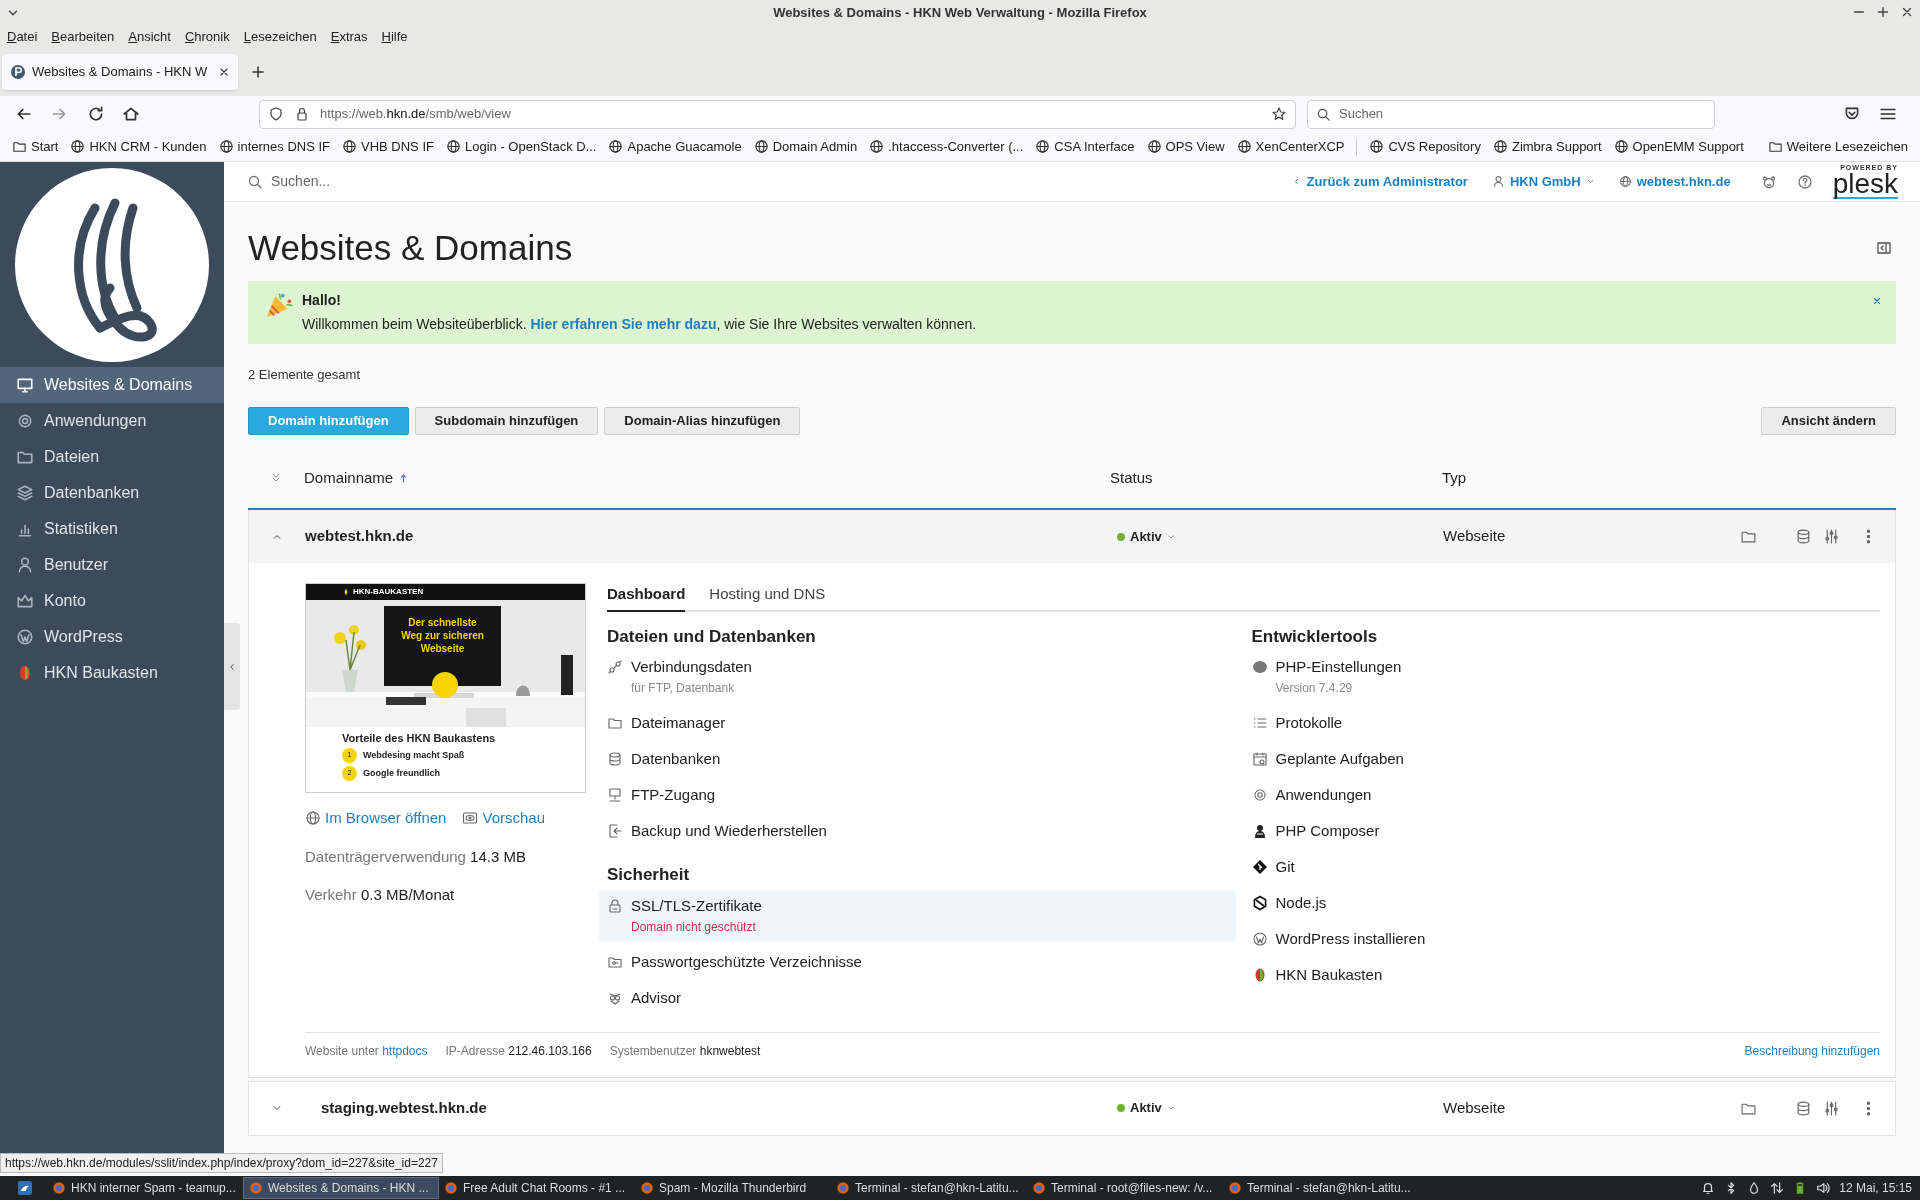  What do you see at coordinates (1185, 146) in the screenshot?
I see `bookmark: OPS View` at bounding box center [1185, 146].